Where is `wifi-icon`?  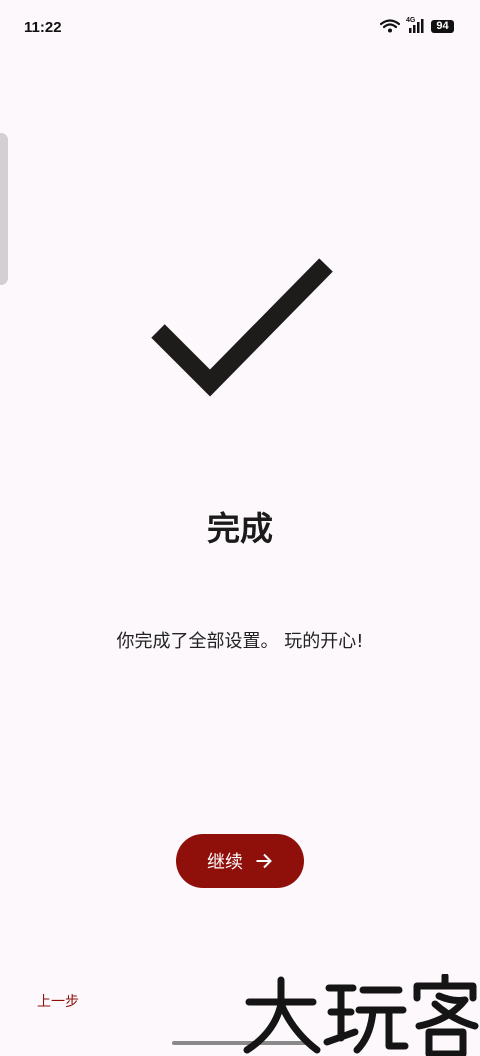
wifi-icon is located at coordinates (390, 26).